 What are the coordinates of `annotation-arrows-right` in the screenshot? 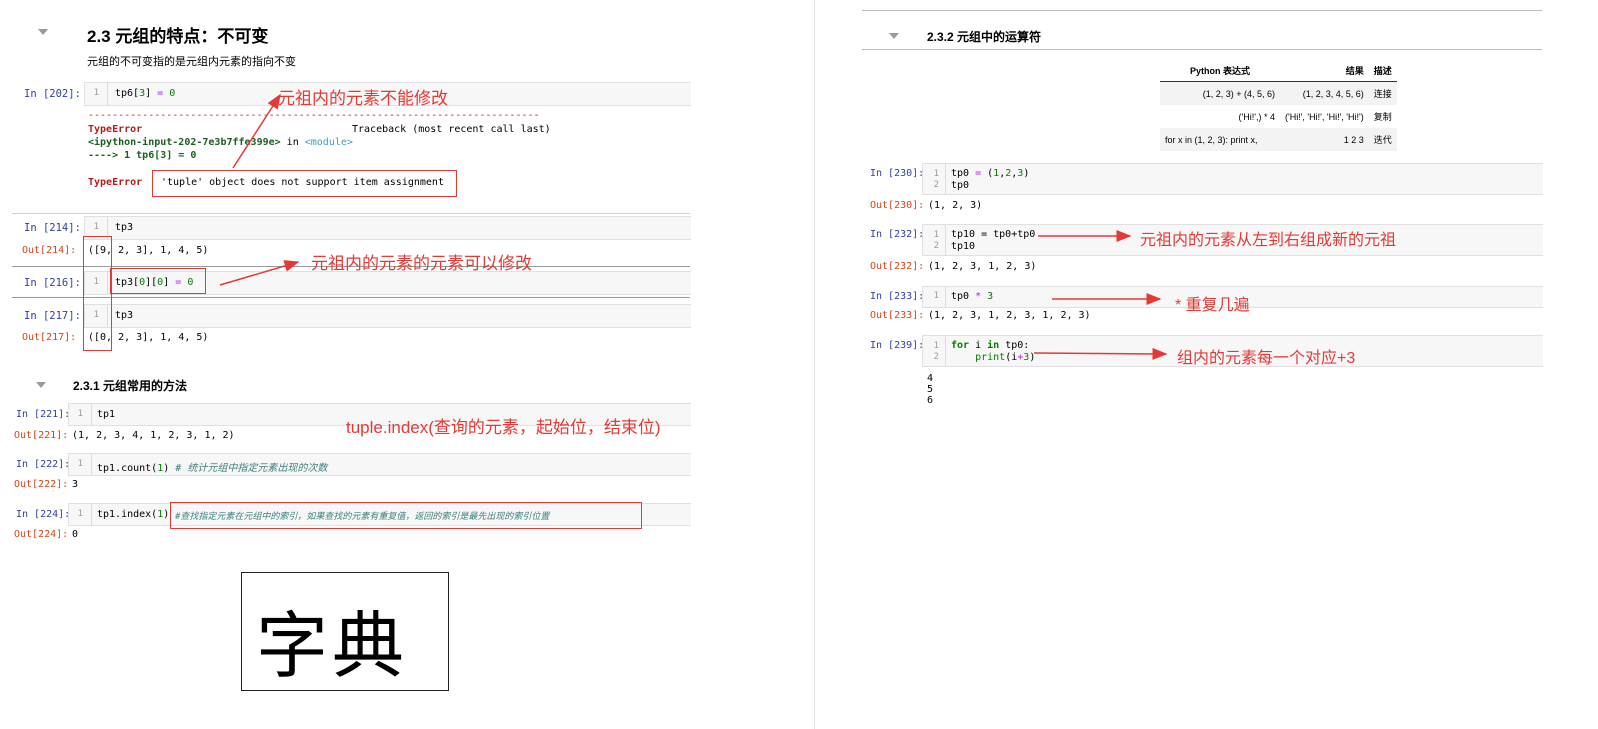 It's located at (1100, 295).